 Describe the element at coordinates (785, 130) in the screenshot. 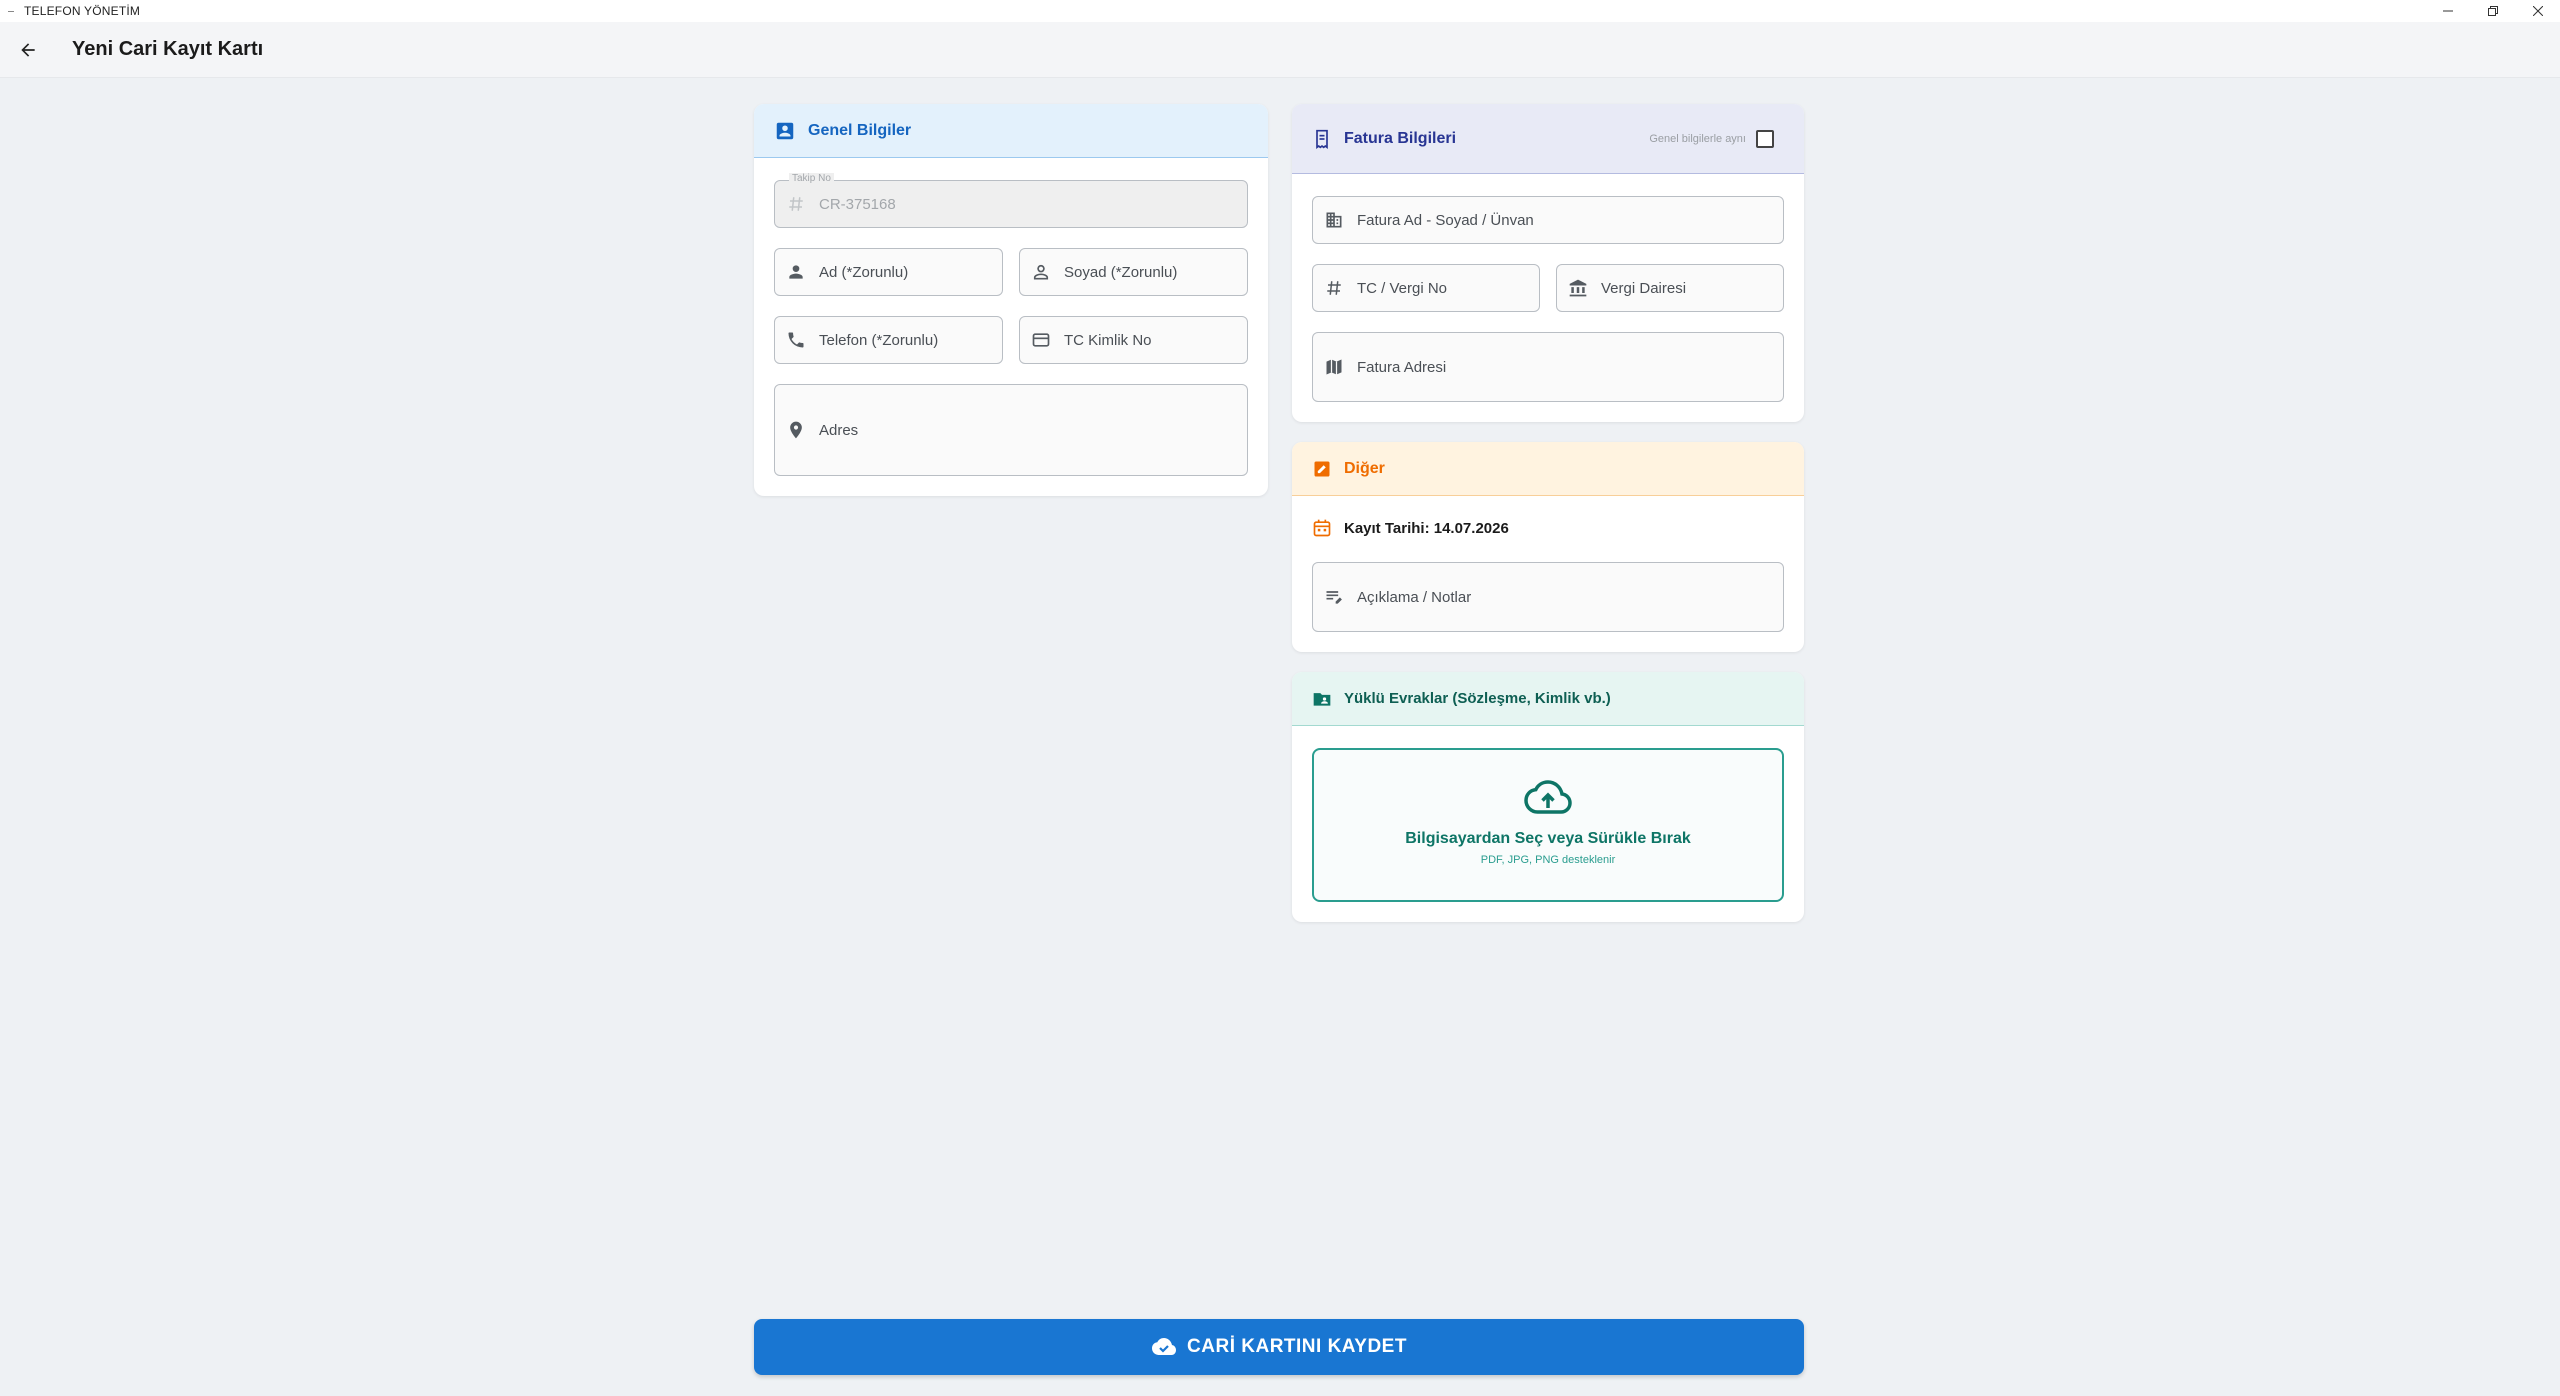

I see `contact-card-icon` at that location.